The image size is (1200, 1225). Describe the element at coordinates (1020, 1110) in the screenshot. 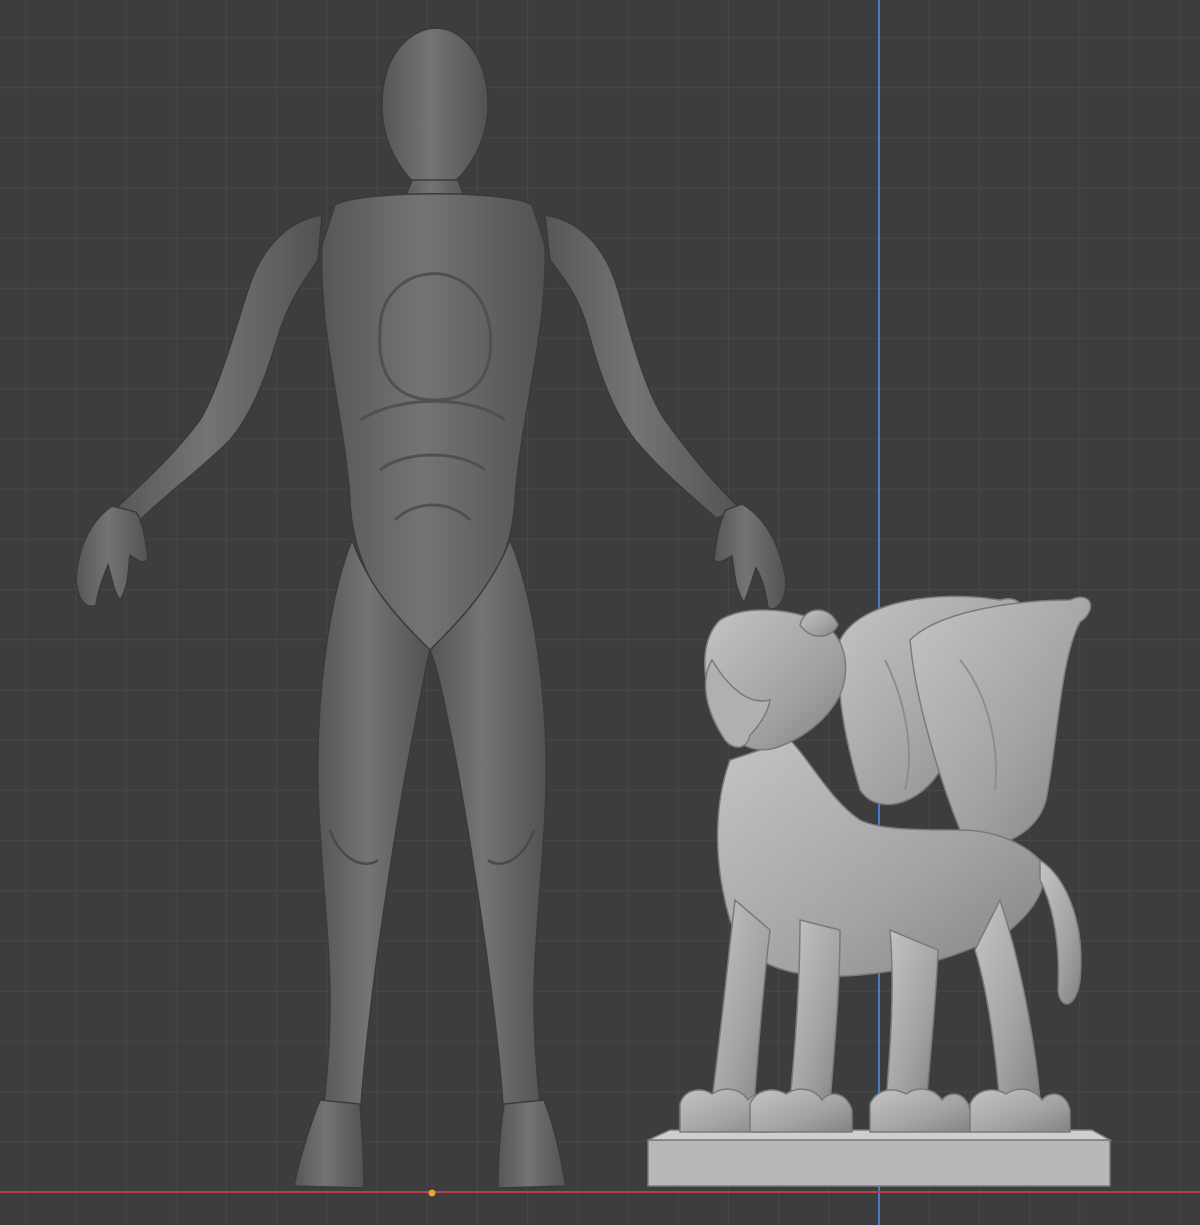

I see `griffin-claws-hind-right` at that location.